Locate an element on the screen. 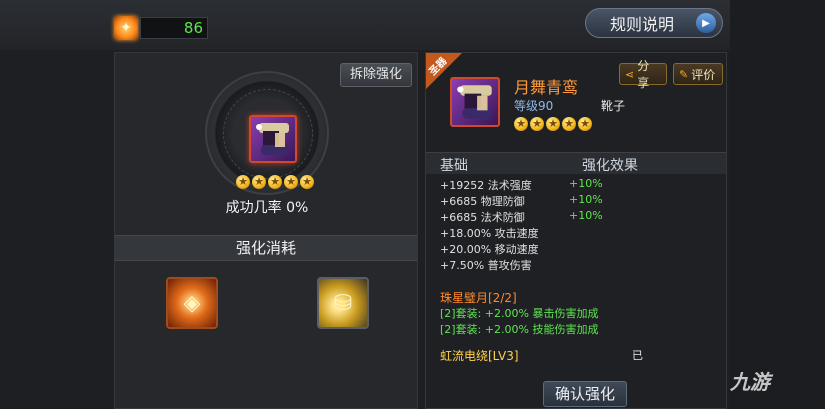 Image resolution: width=825 pixels, height=409 pixels. item-level: 等级90 is located at coordinates (534, 106).